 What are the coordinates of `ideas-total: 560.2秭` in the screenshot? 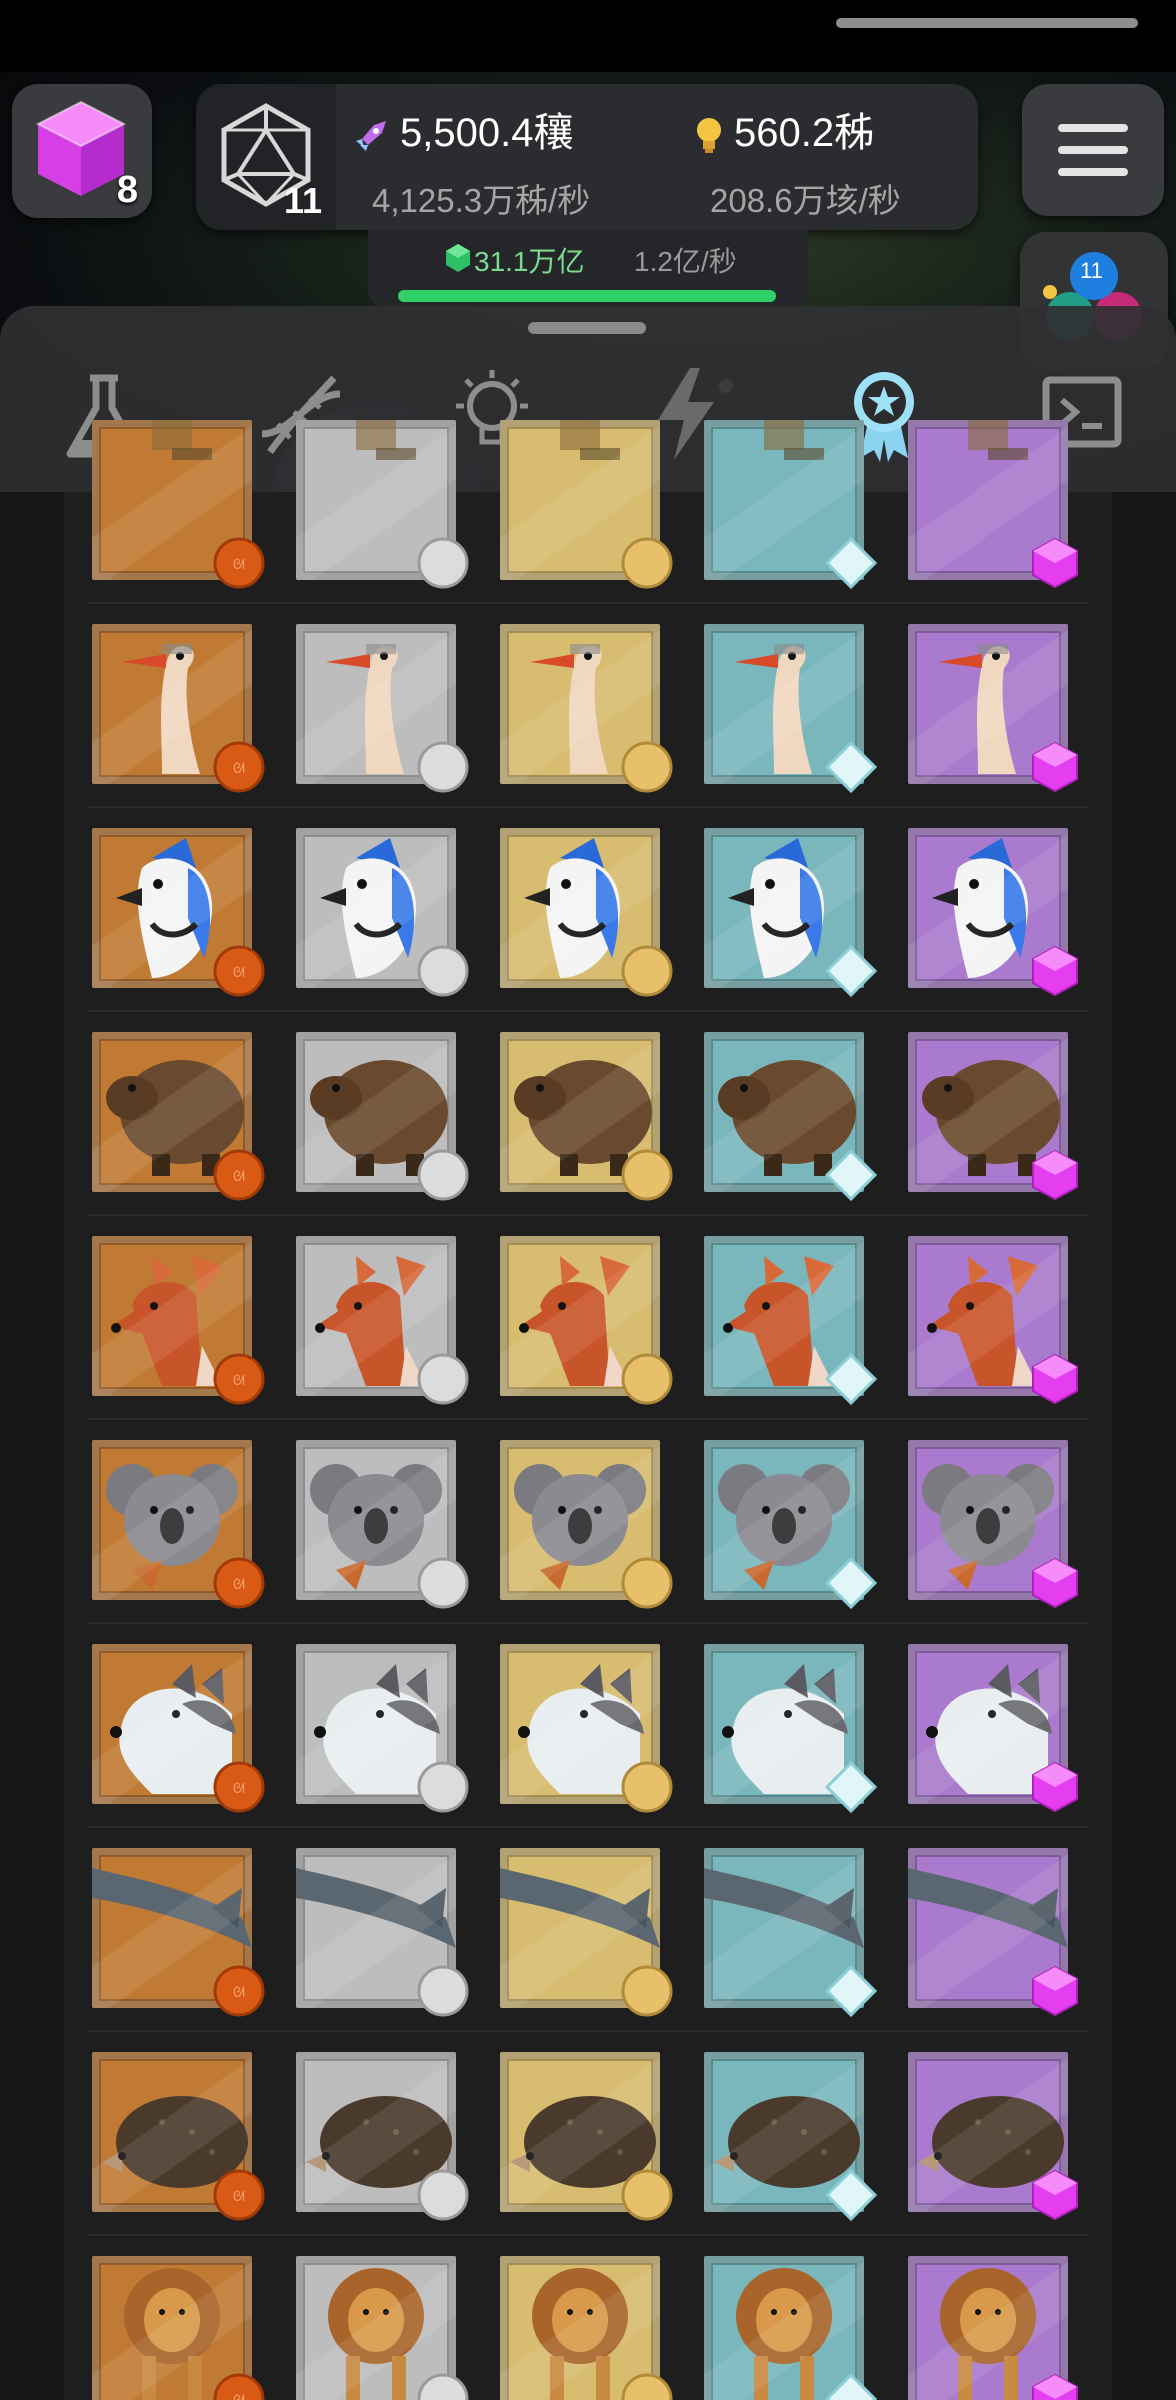 It's located at (783, 129).